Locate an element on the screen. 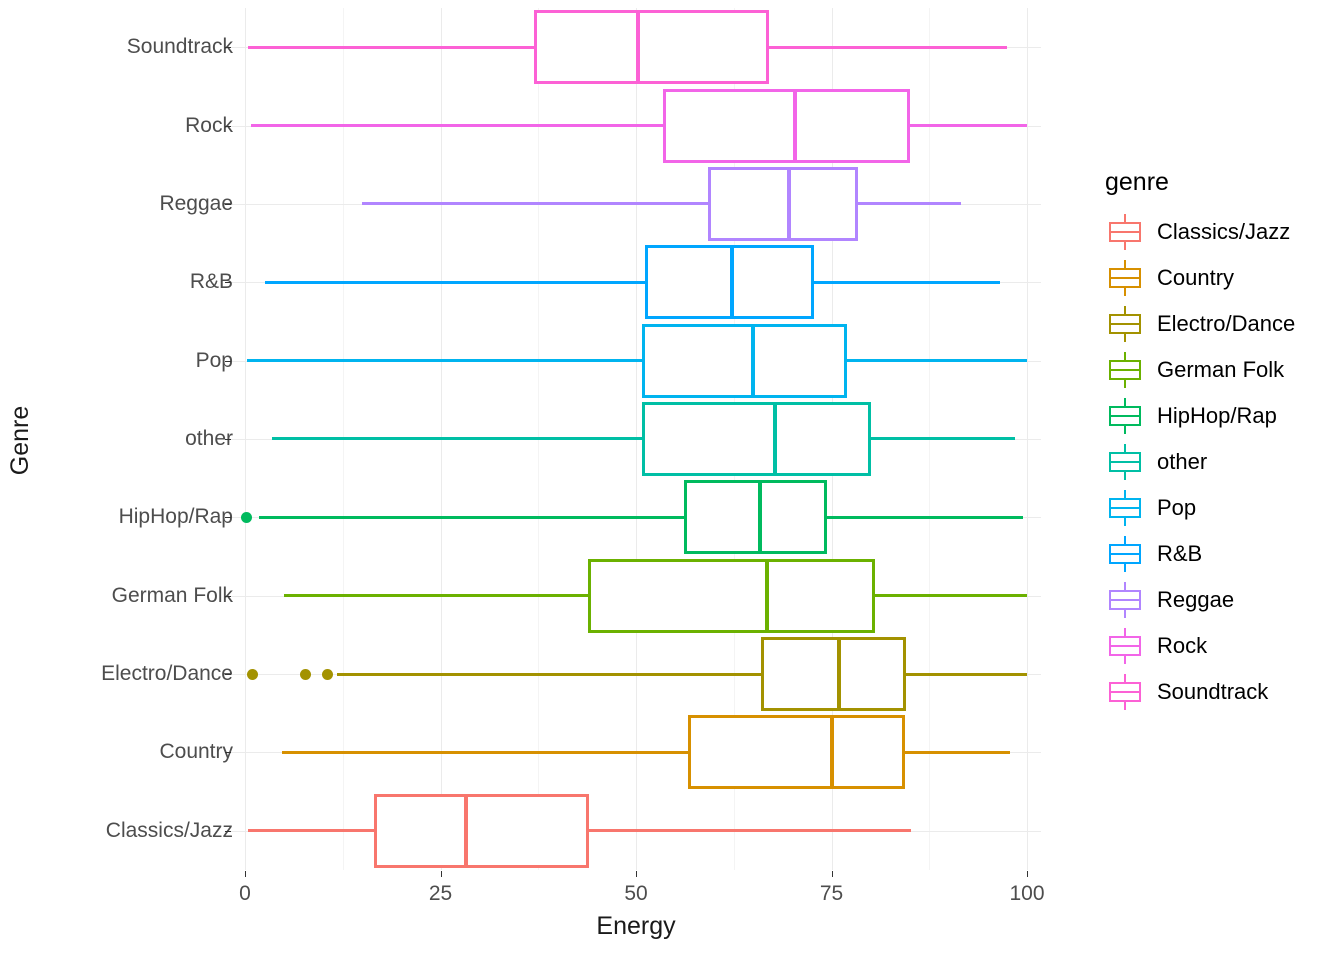 This screenshot has width=1344, height=960. legend-item-country: Country is located at coordinates (1223, 278).